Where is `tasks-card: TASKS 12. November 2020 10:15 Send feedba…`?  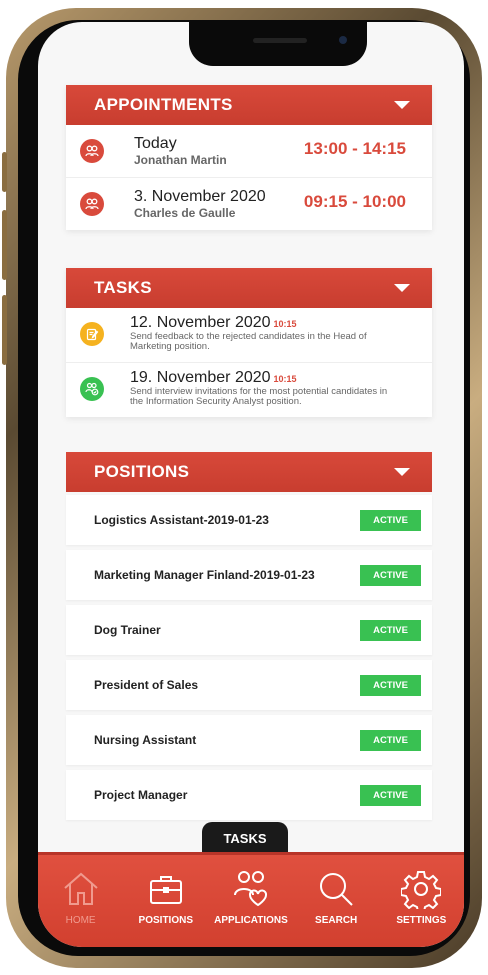 tasks-card: TASKS 12. November 2020 10:15 Send feedba… is located at coordinates (249, 342).